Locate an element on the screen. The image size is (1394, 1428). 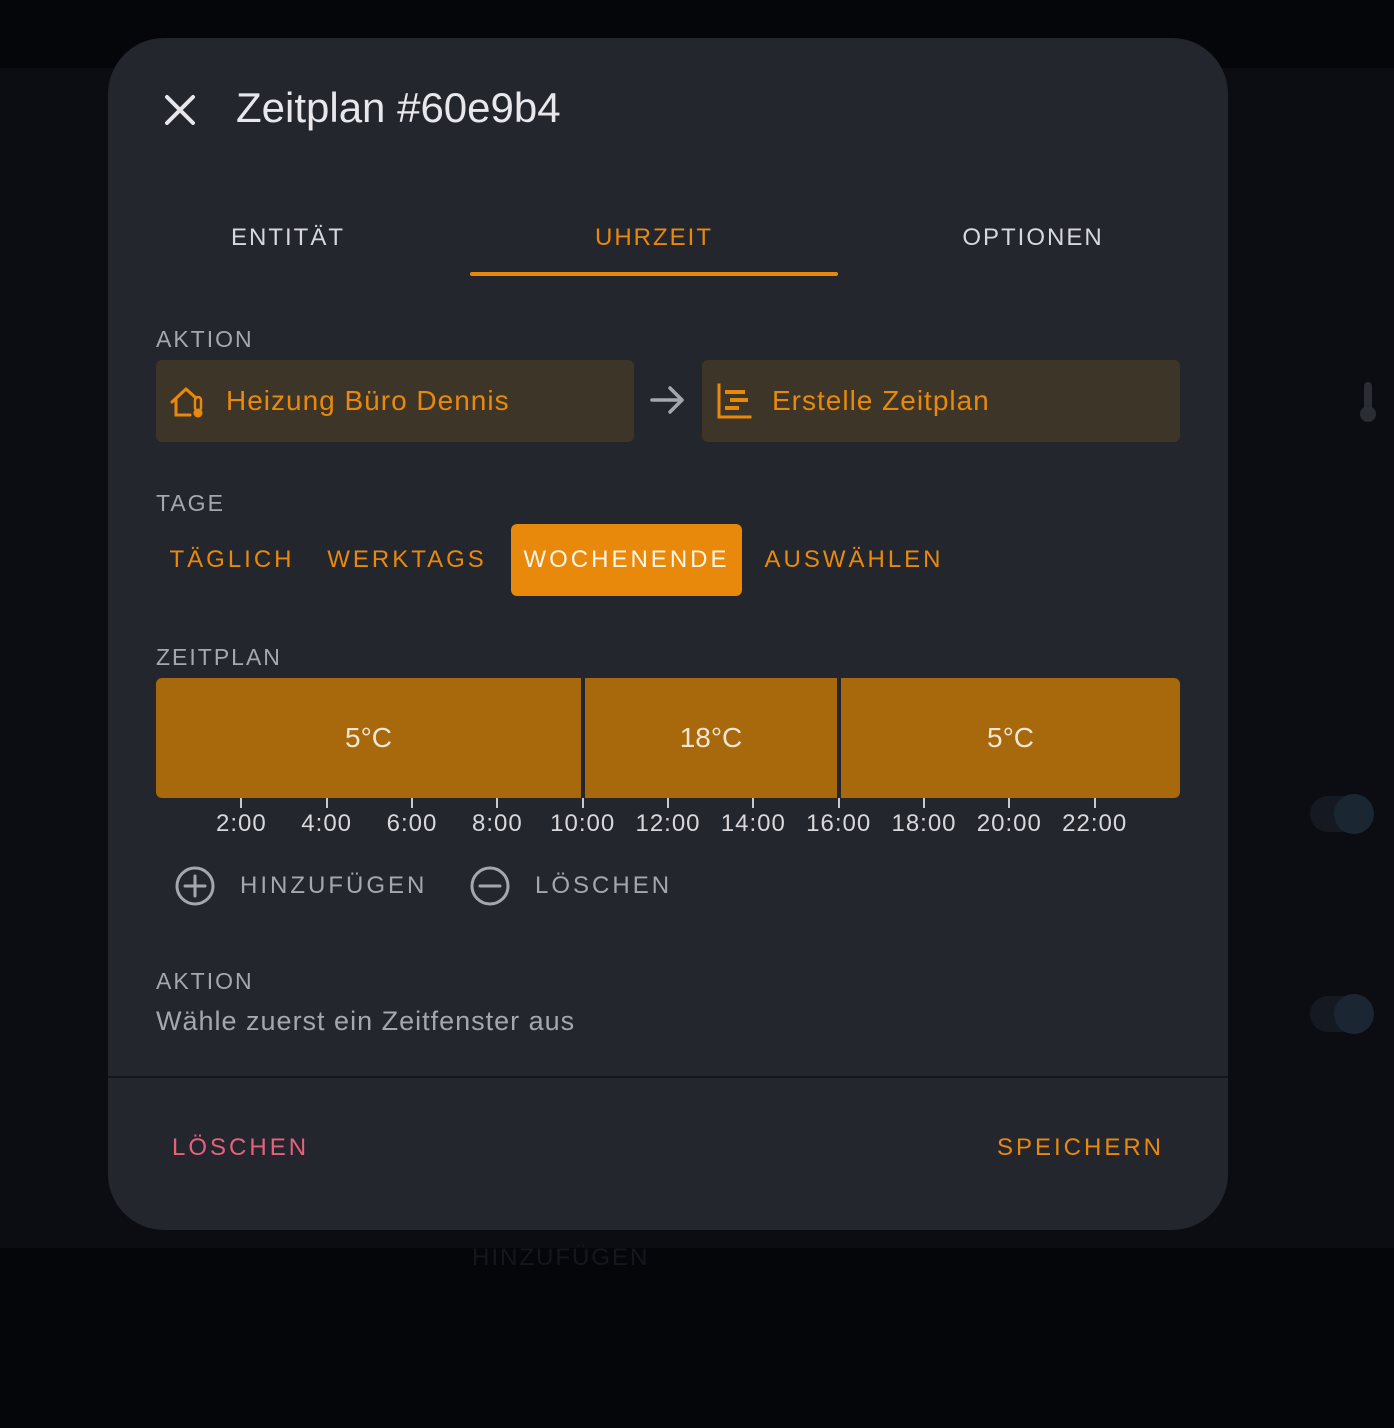
close-button is located at coordinates (180, 110).